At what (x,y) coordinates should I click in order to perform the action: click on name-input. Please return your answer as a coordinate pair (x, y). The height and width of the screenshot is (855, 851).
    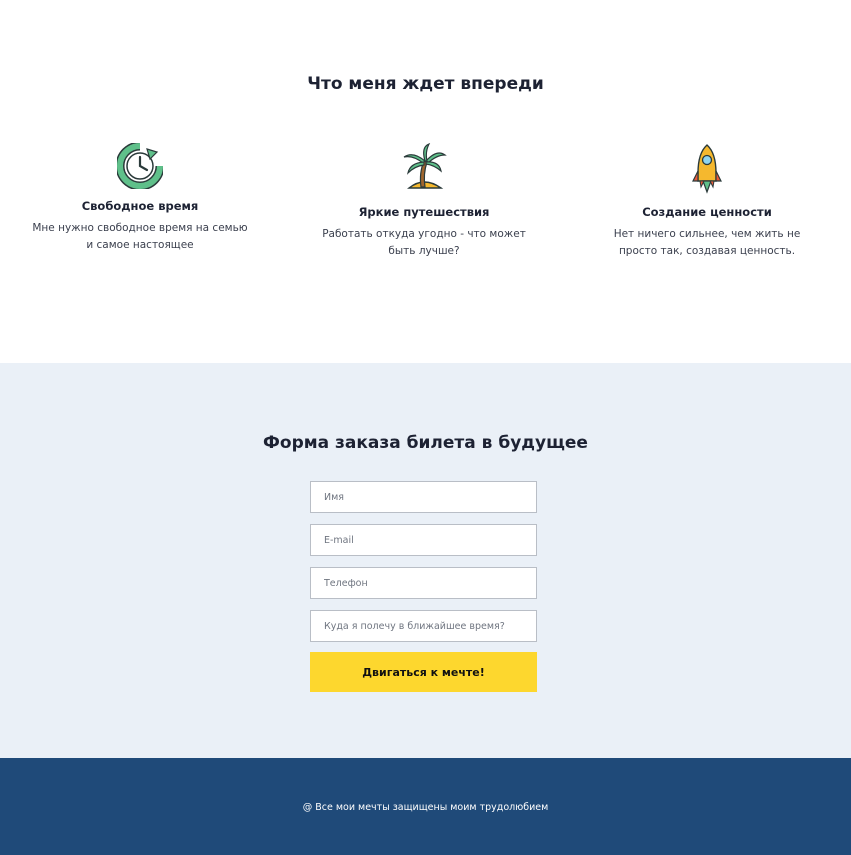
    Looking at the image, I should click on (423, 497).